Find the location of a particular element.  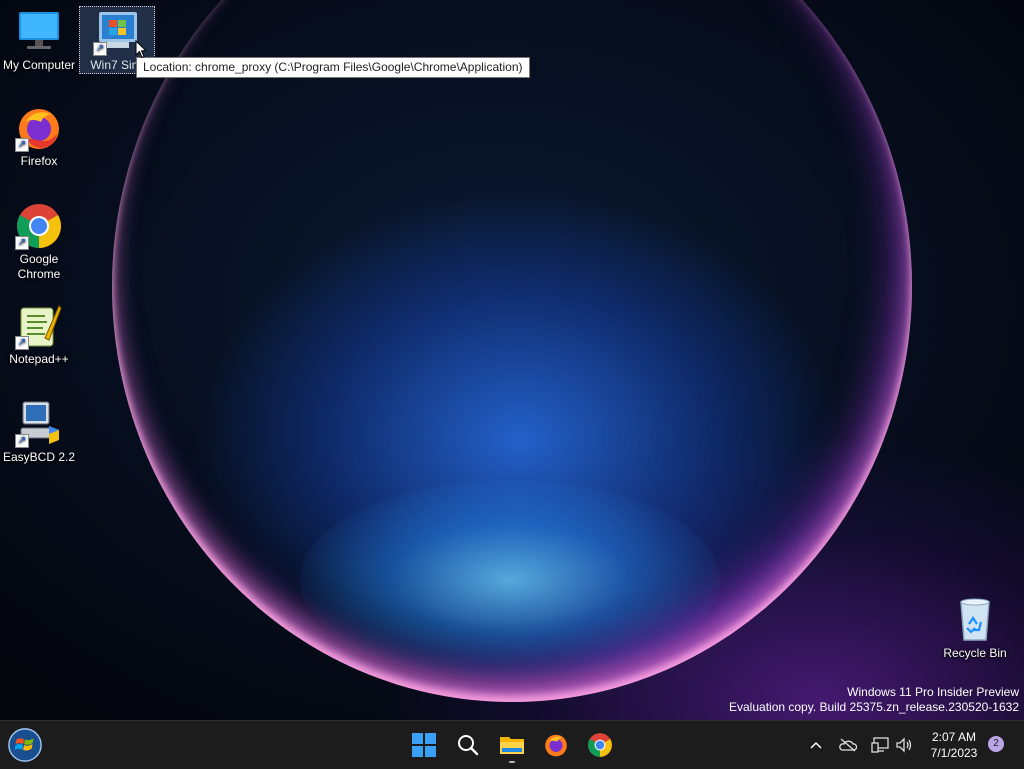

network-icon is located at coordinates (880, 745).